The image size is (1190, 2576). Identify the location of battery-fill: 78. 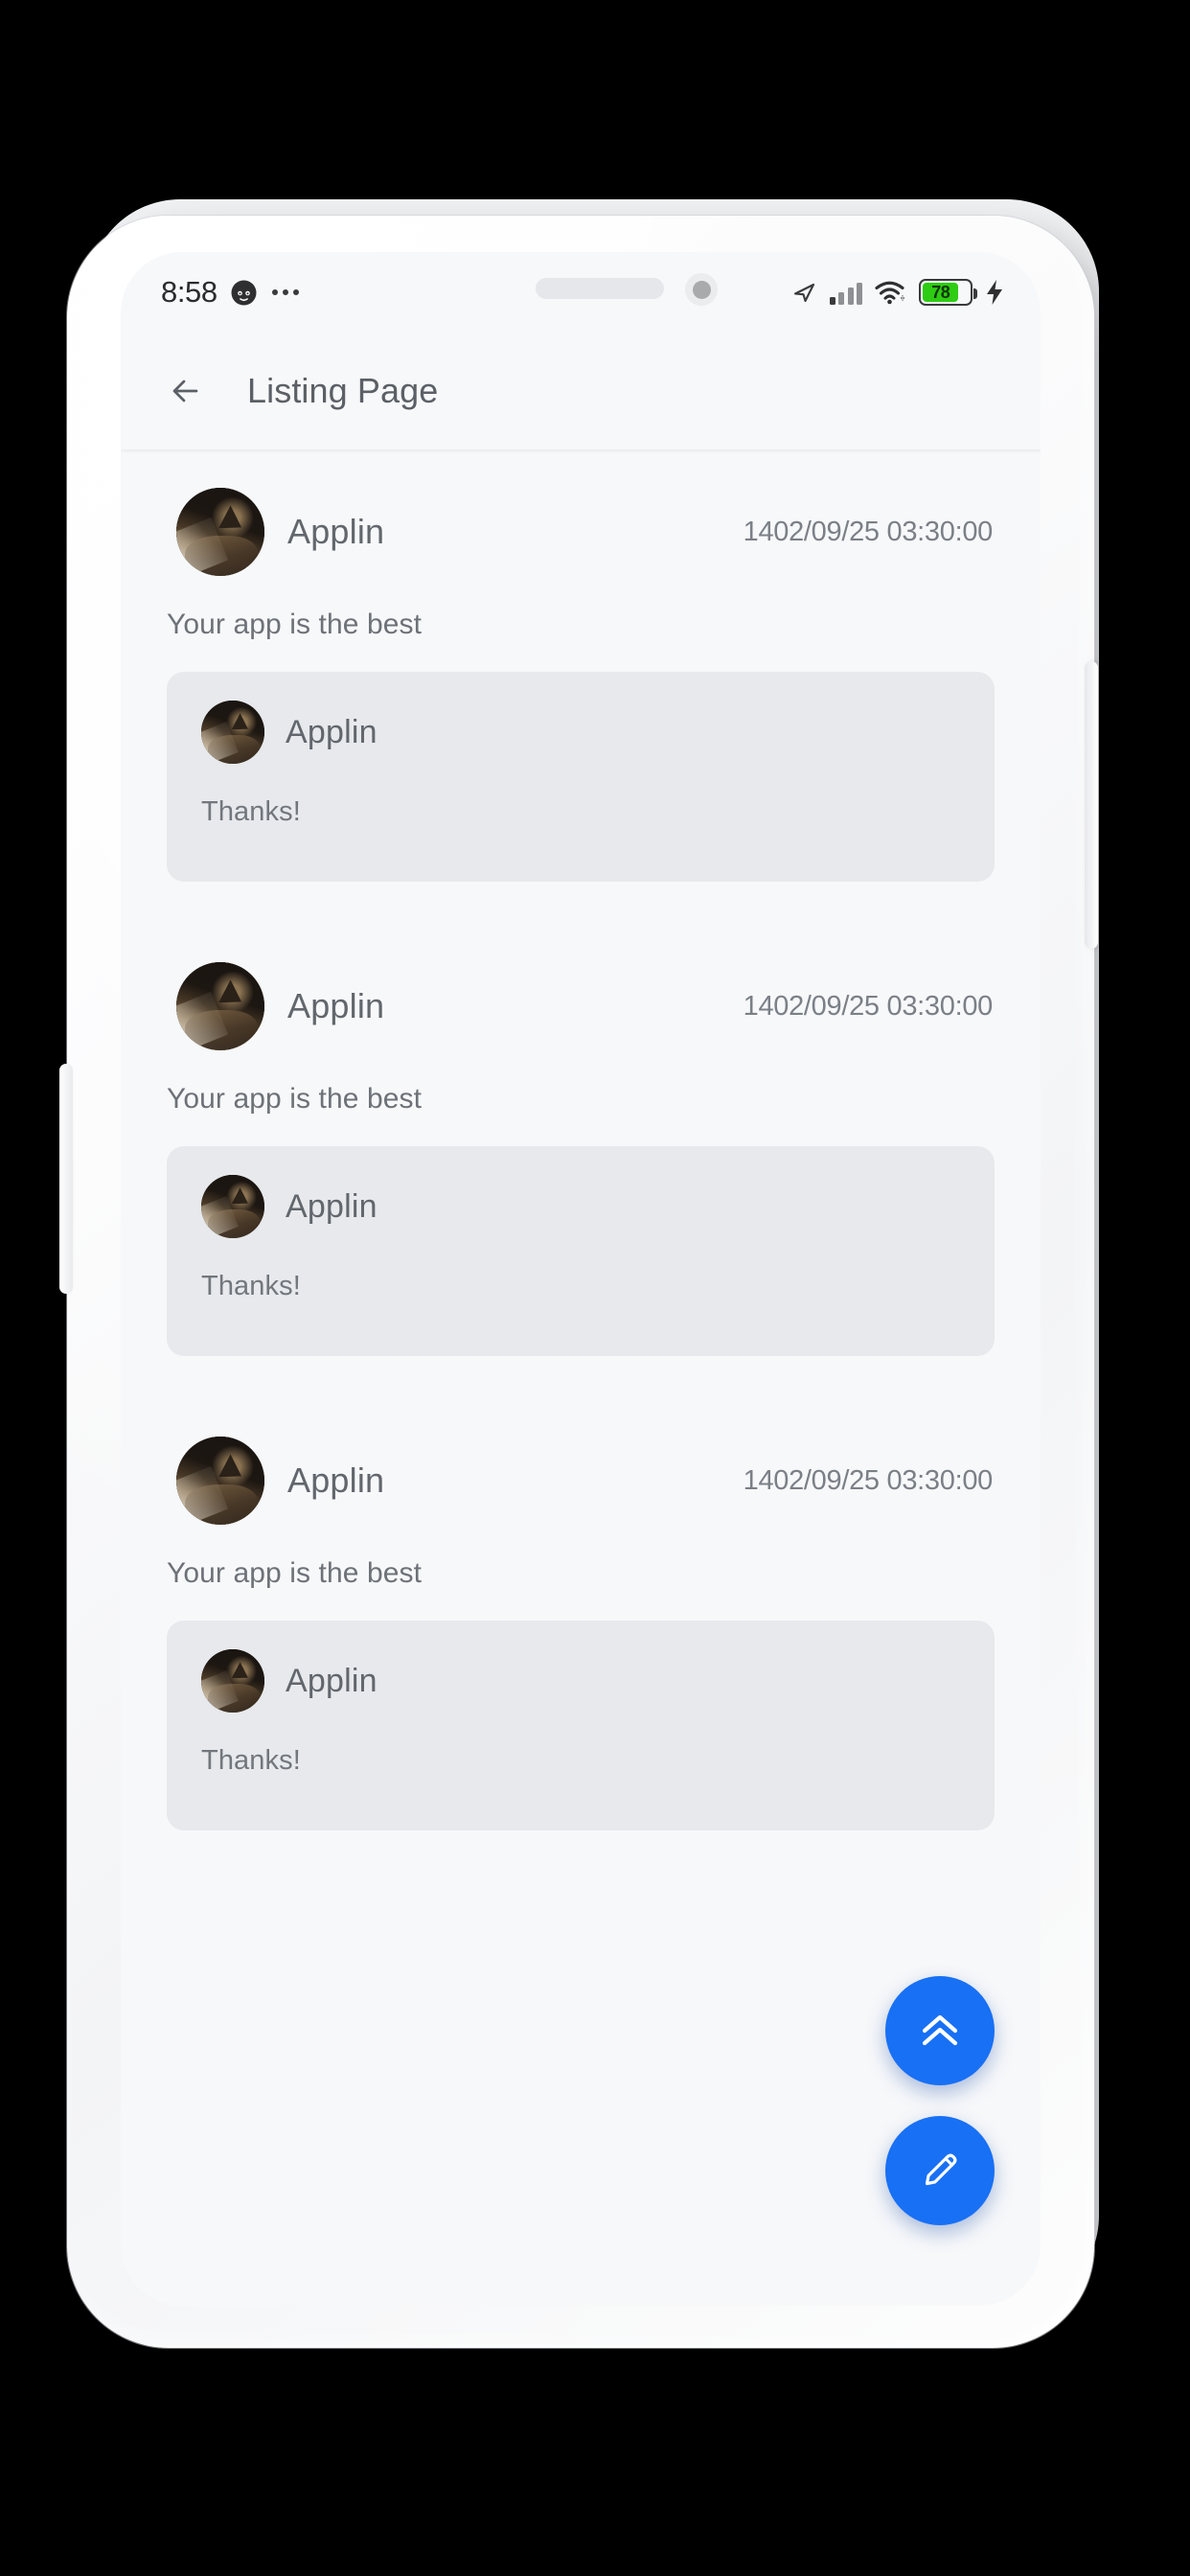
(941, 292).